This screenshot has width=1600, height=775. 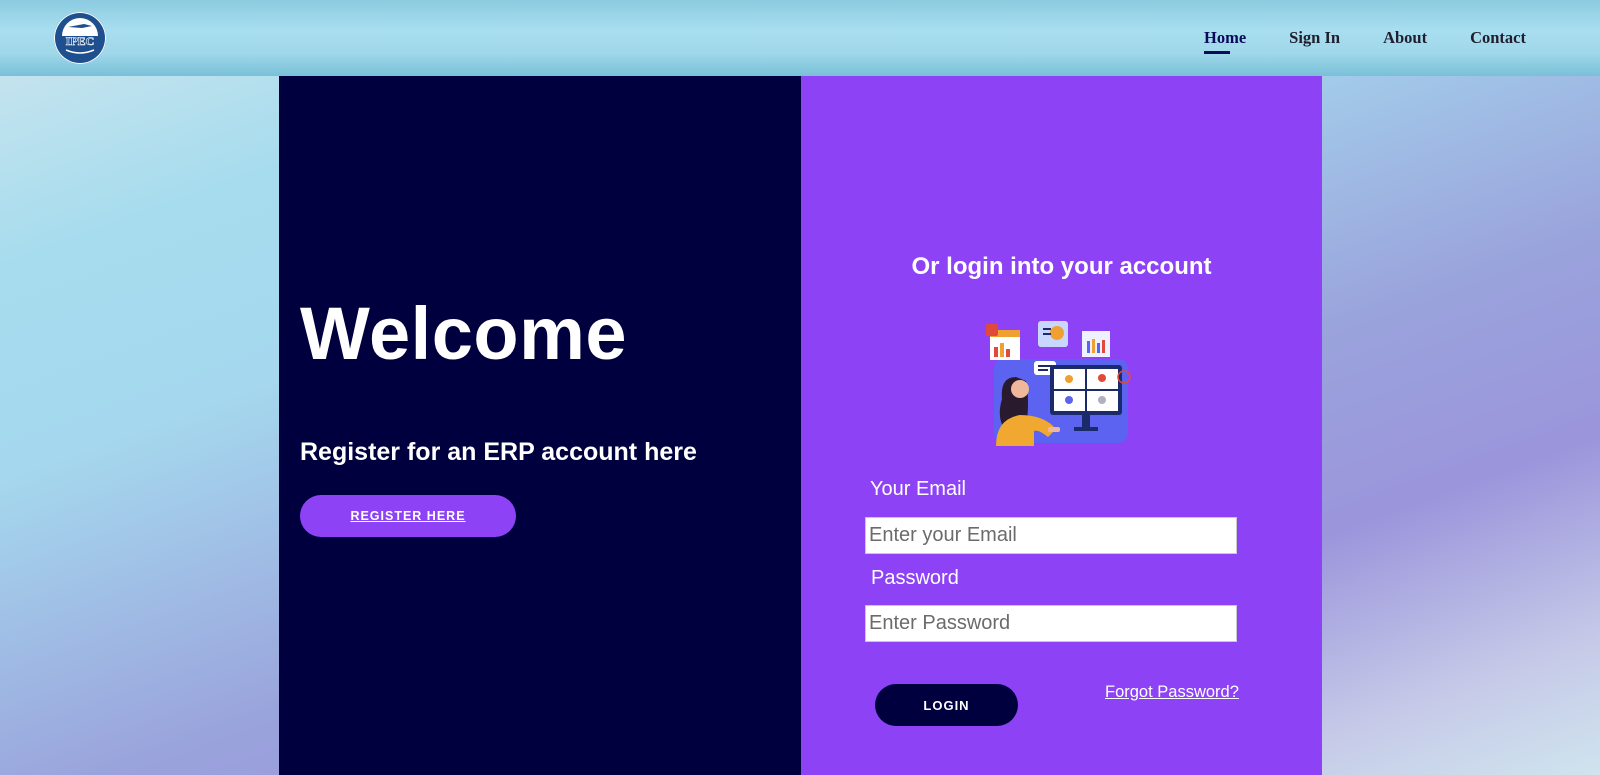 I want to click on login-title: Or login into your account, so click(x=1061, y=266).